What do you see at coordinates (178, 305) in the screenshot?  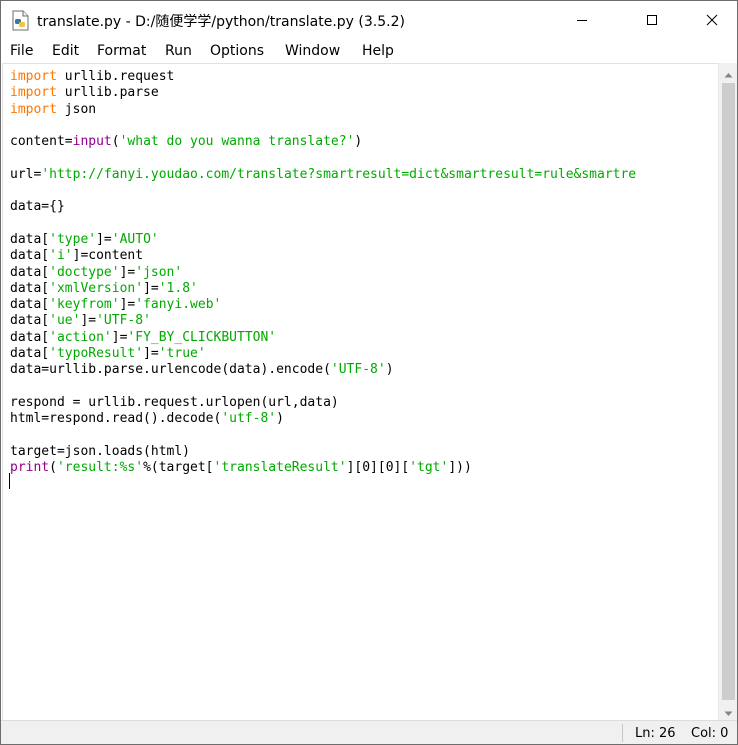 I see `code-token: 'fanyi.web'` at bounding box center [178, 305].